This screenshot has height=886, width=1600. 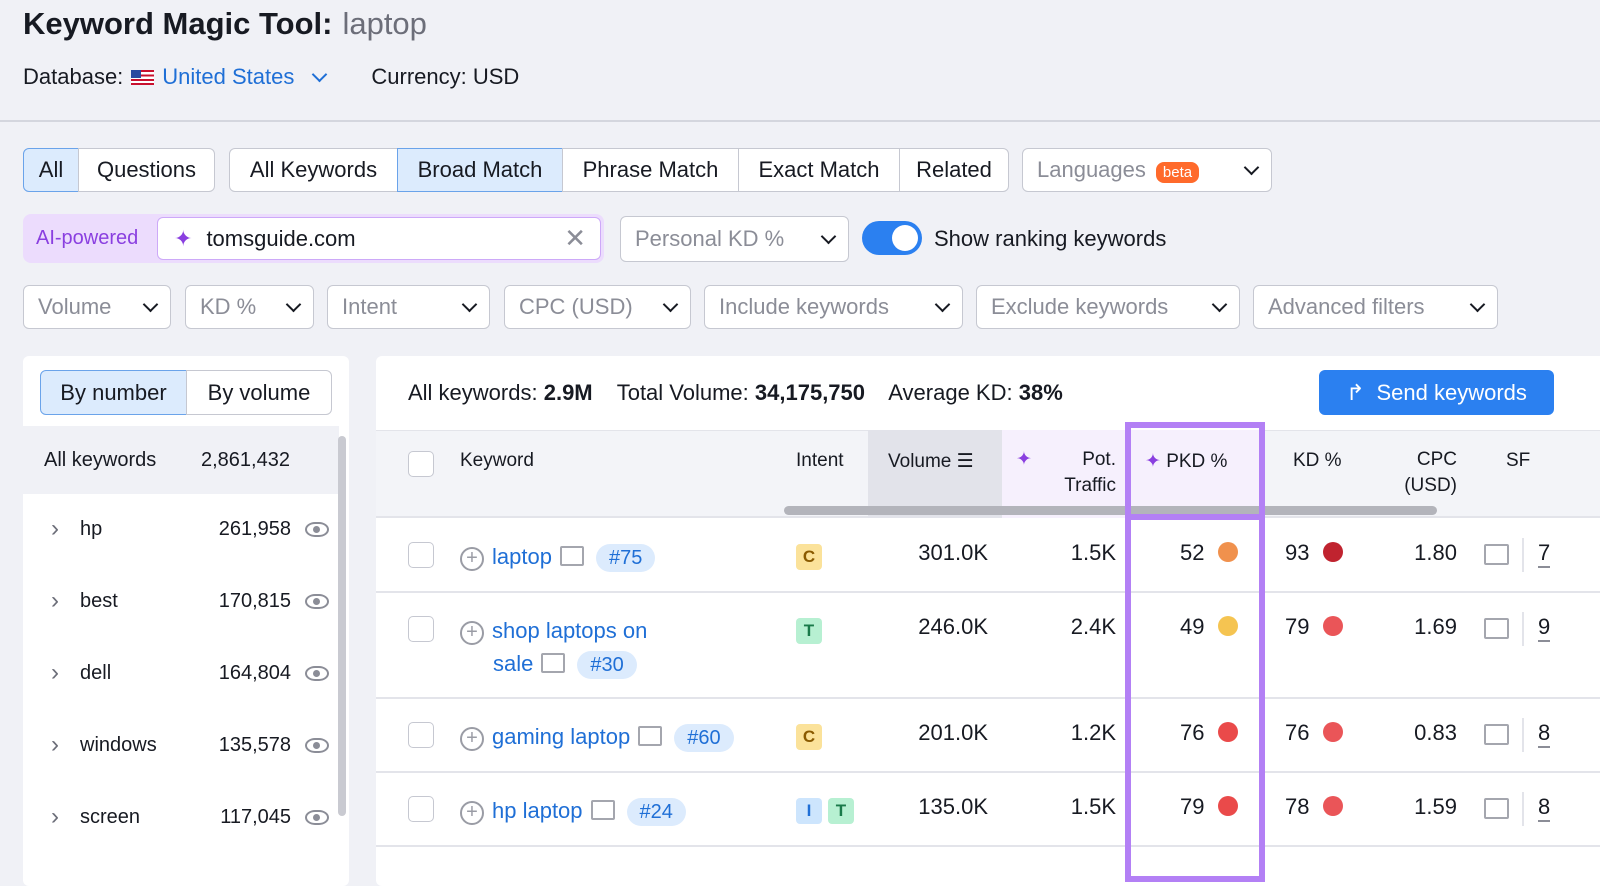 What do you see at coordinates (225, 23) in the screenshot?
I see `page-title: Keyword Magic Tool: laptop` at bounding box center [225, 23].